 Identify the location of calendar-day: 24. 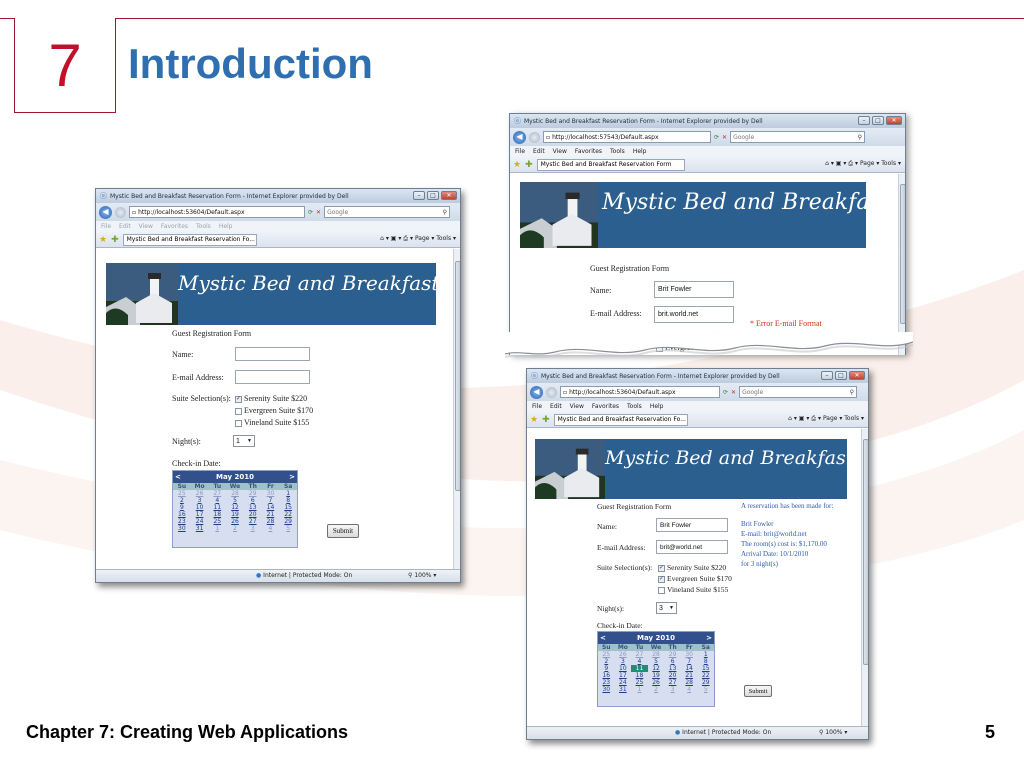
(200, 521).